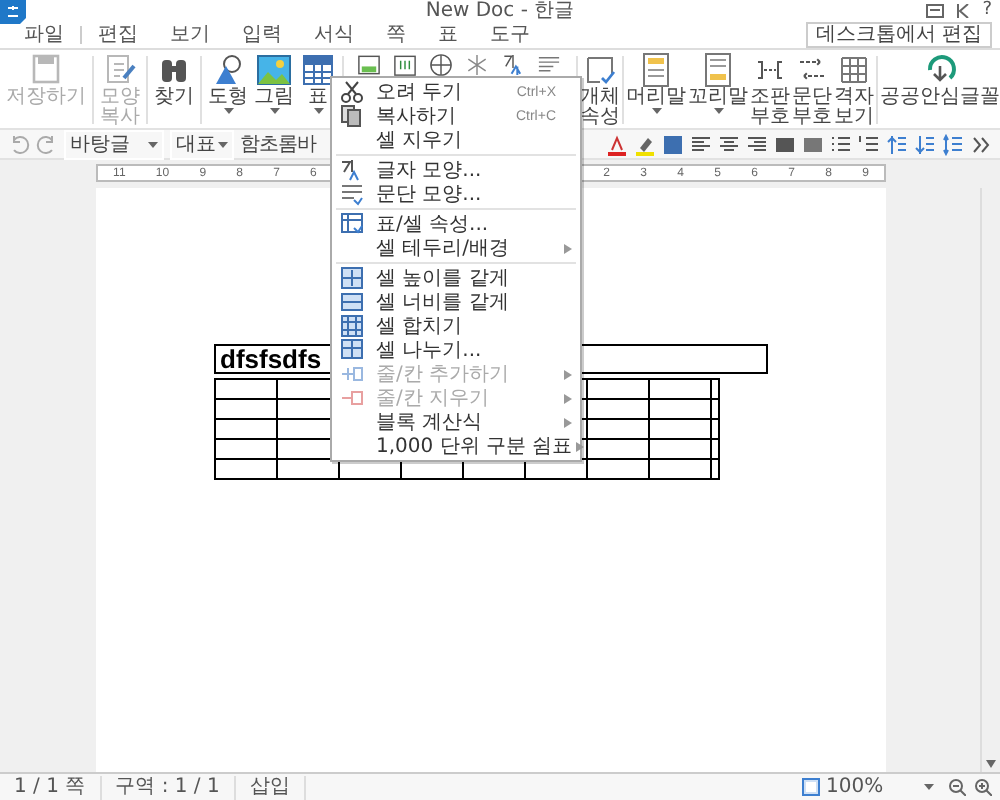  Describe the element at coordinates (617, 144) in the screenshot. I see `font-color-icon` at that location.